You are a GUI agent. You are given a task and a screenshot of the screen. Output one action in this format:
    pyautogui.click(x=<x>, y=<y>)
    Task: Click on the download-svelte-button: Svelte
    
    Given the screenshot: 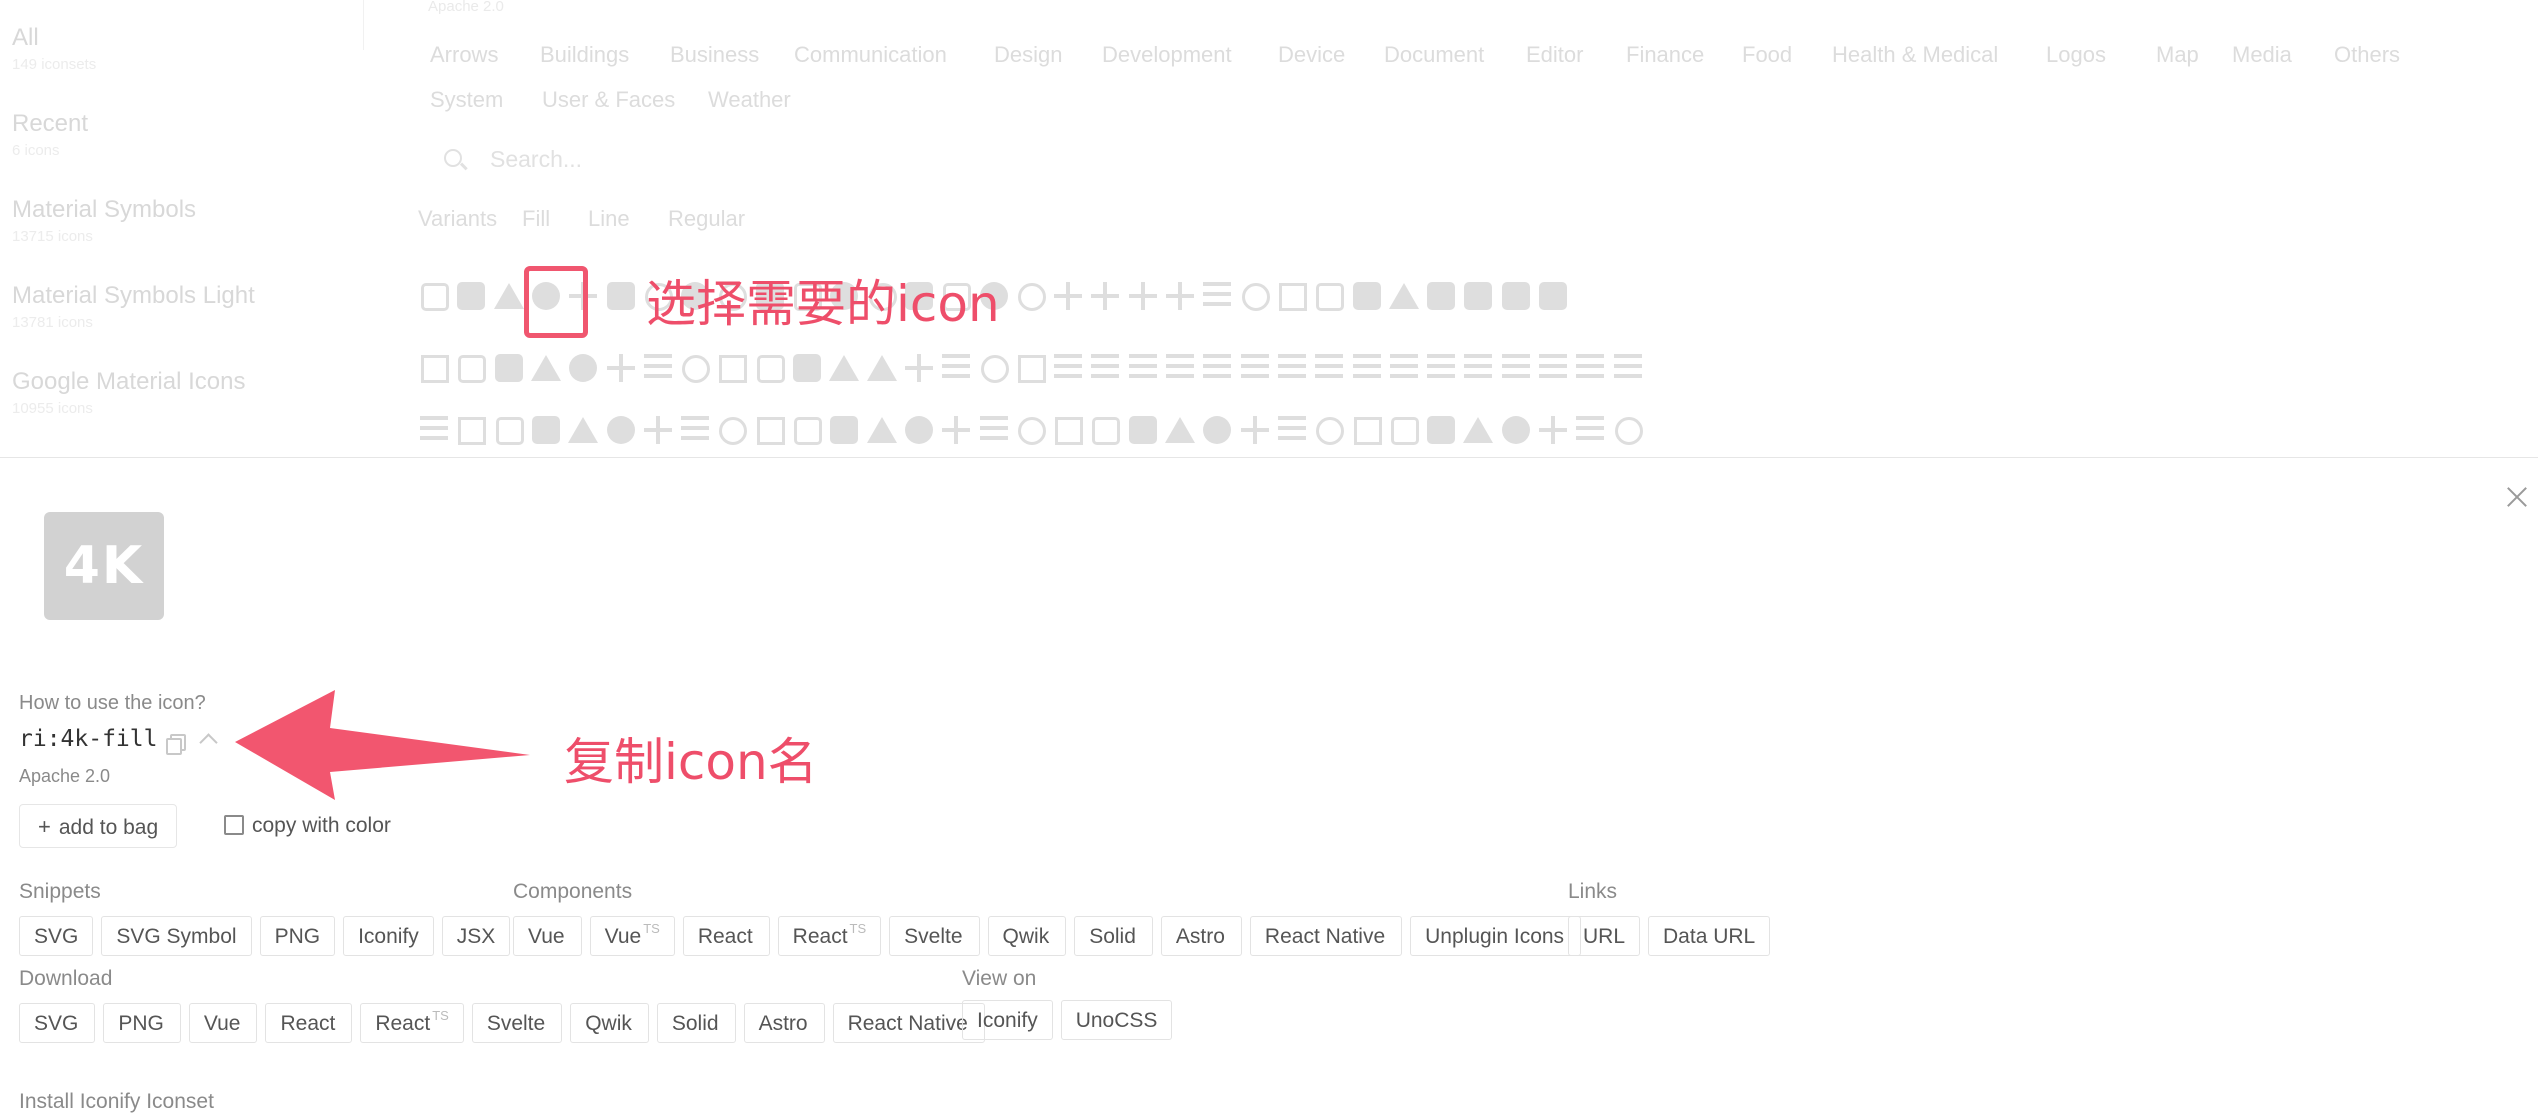 What is the action you would take?
    pyautogui.click(x=517, y=1023)
    